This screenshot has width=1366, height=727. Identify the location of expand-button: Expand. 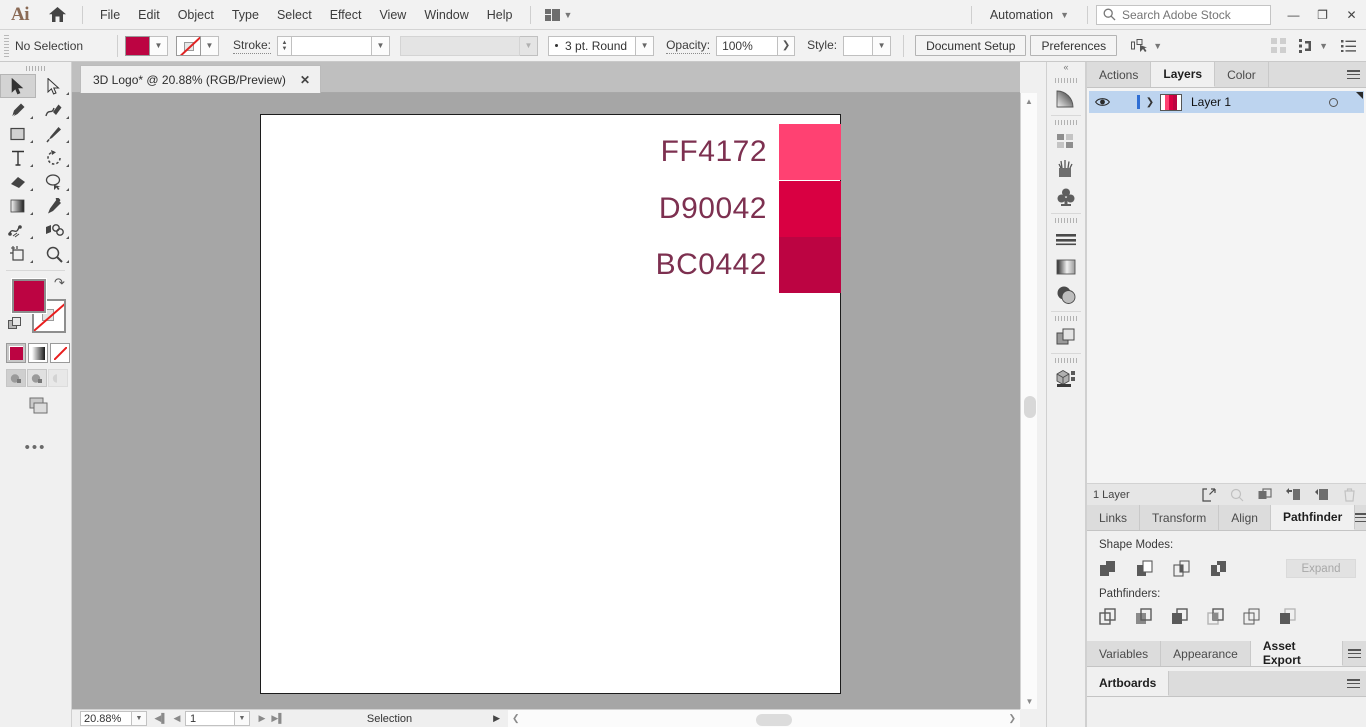
(1321, 568).